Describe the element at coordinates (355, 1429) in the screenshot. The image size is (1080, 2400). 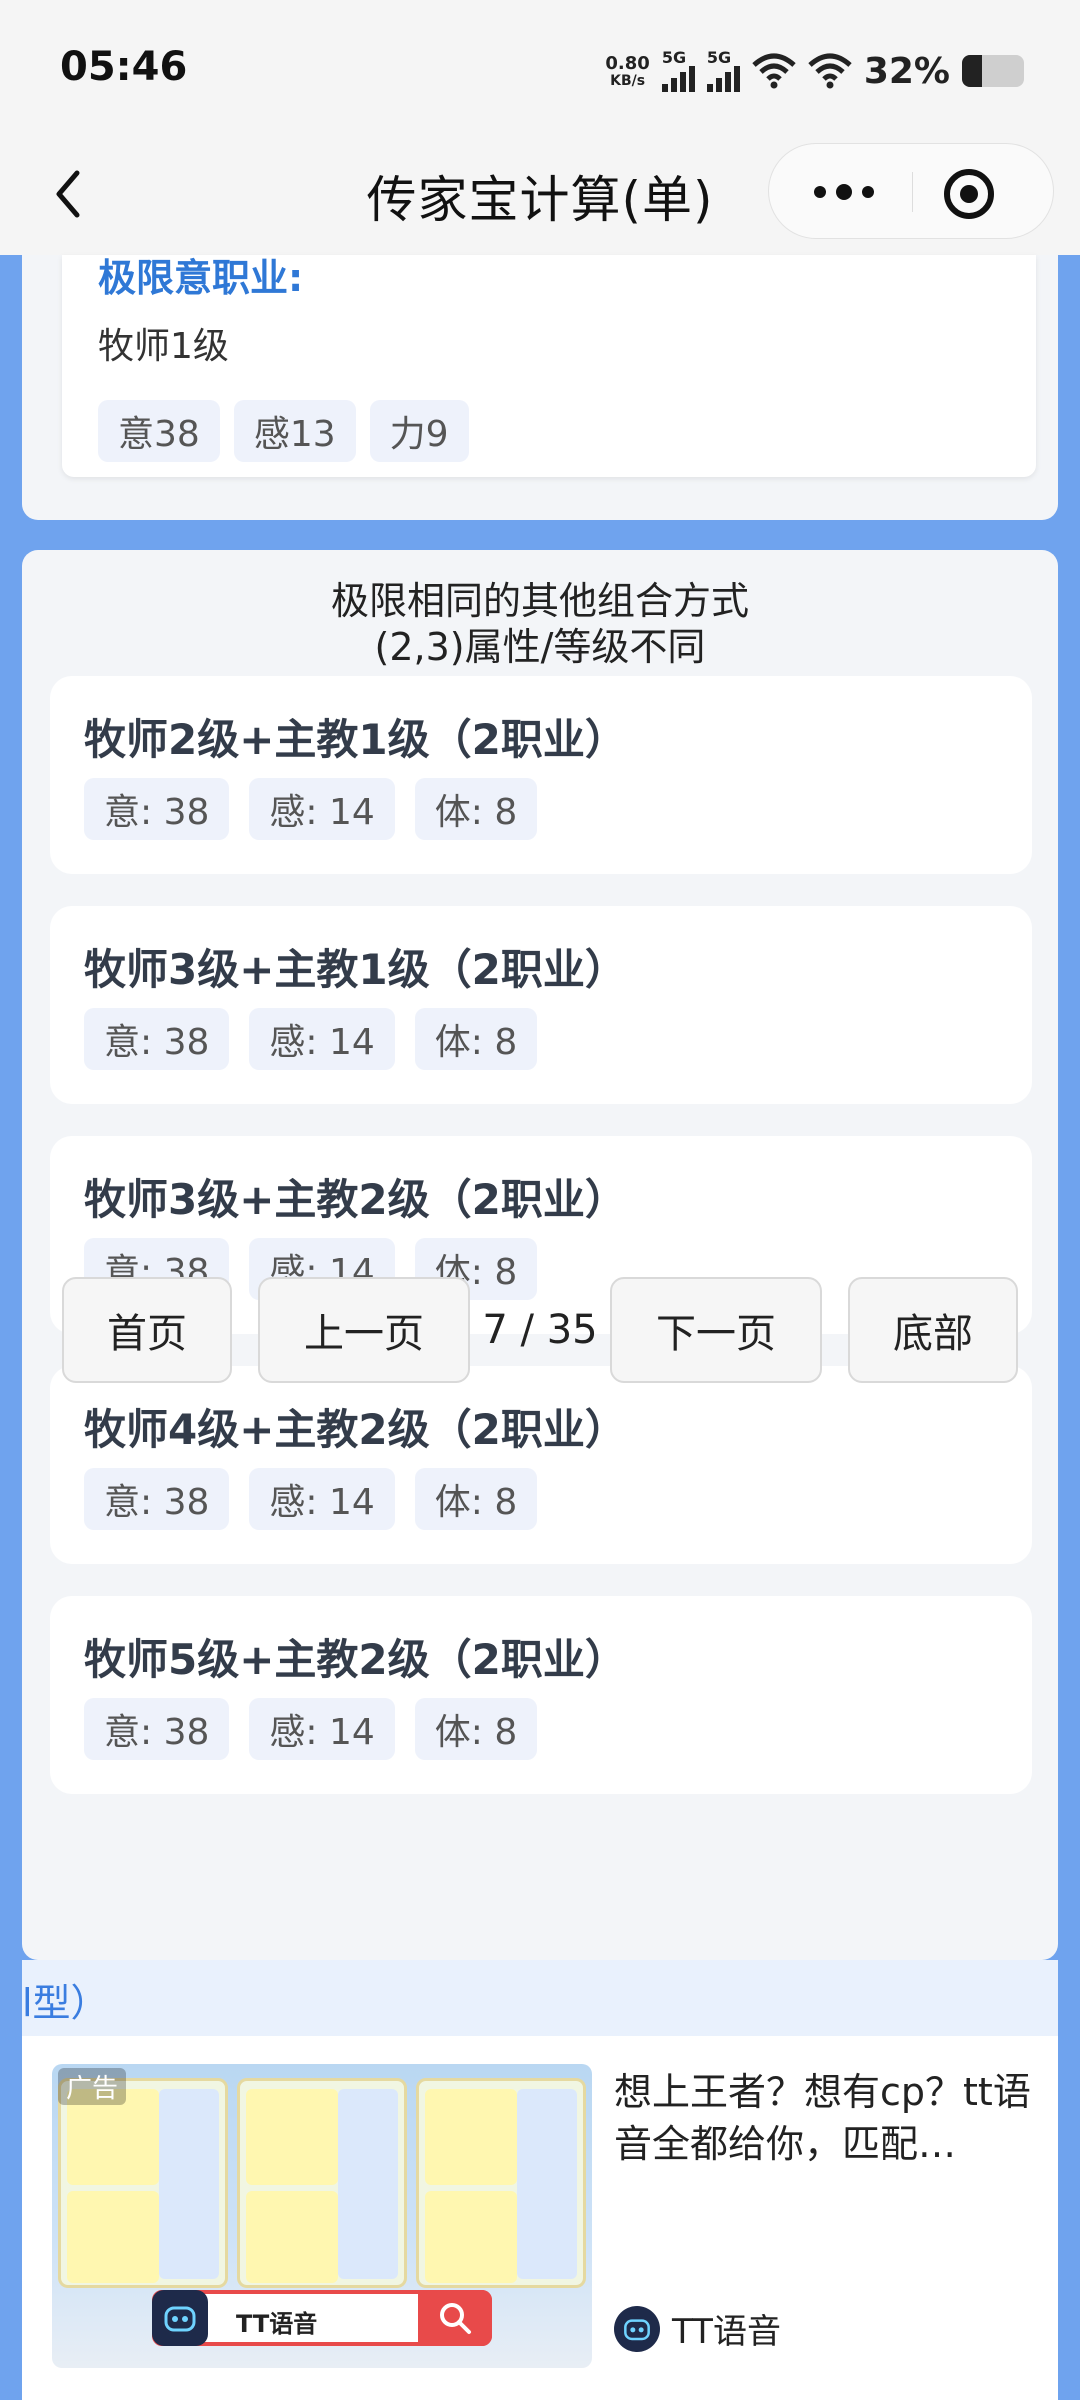
I see `combination-title: 牧师4级+主教2级（2职业）` at that location.